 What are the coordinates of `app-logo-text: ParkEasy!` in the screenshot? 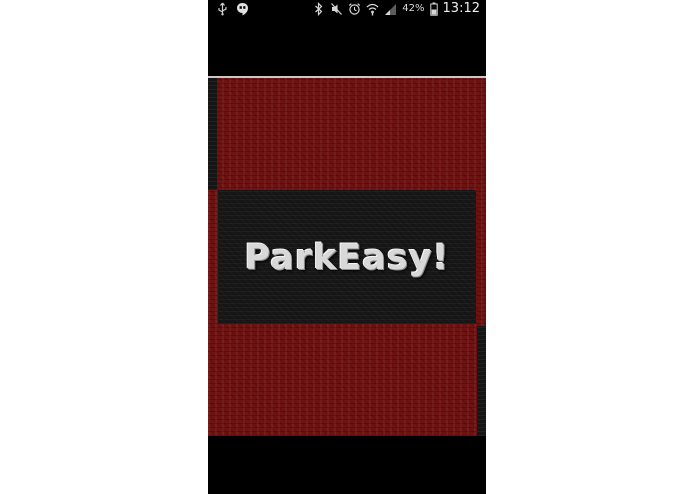 It's located at (347, 258).